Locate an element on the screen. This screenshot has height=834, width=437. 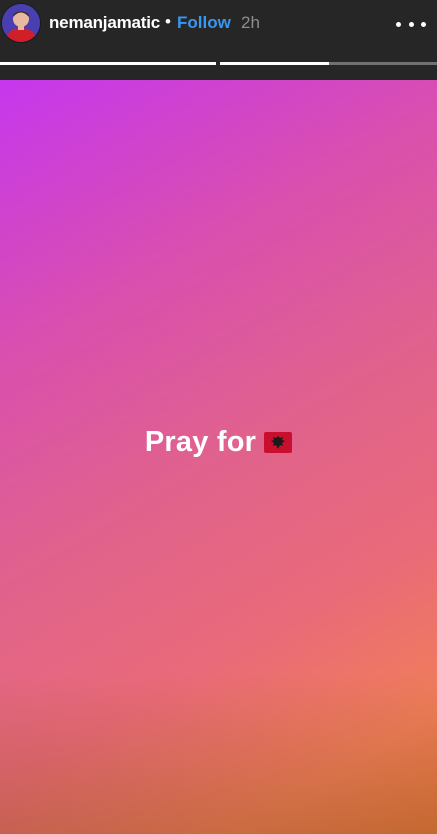
story-caption: Pray for is located at coordinates (218, 443).